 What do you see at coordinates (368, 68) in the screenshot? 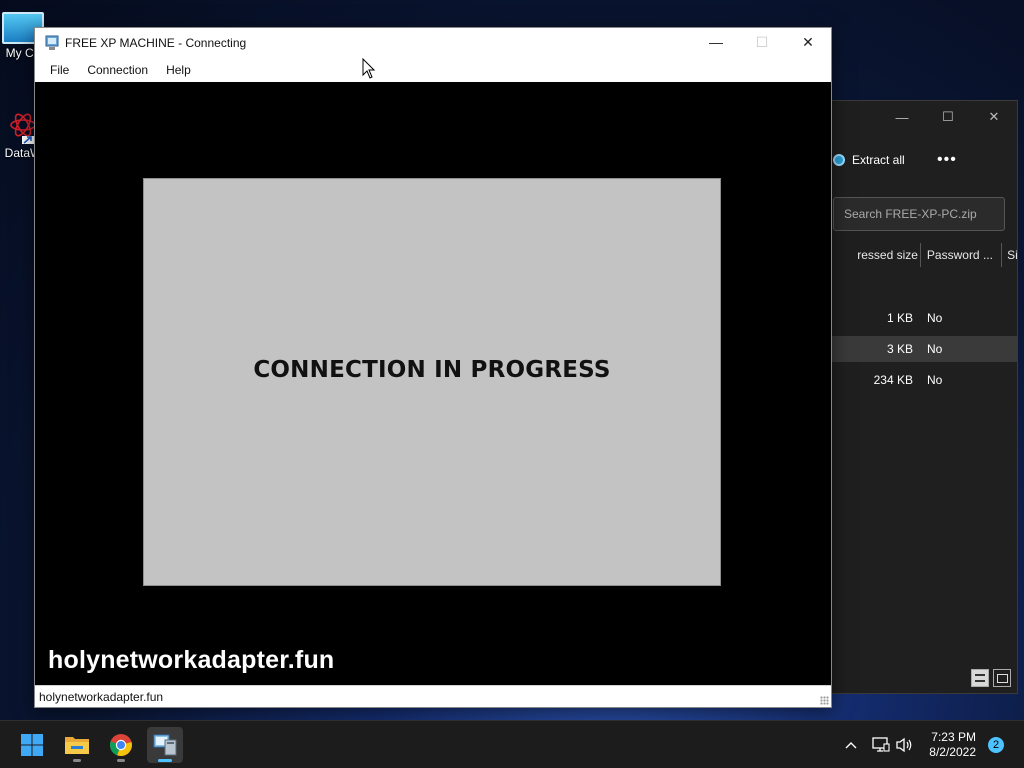
I see `mouse-cursor-icon` at bounding box center [368, 68].